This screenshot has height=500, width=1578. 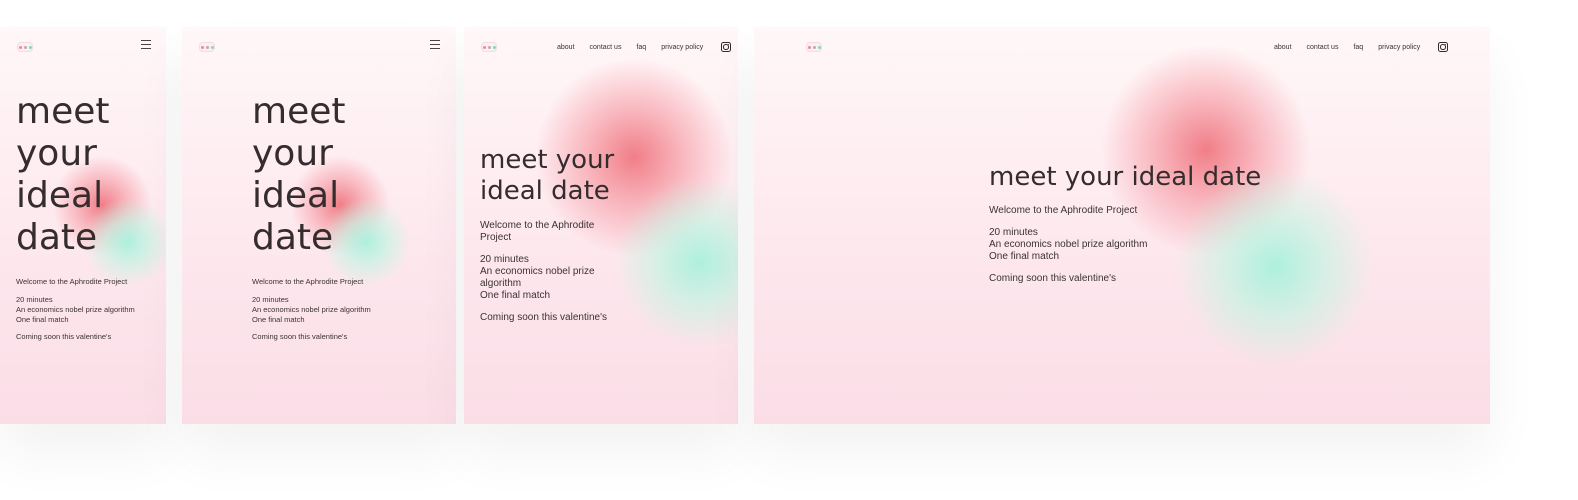 I want to click on hero-line: meet your, so click(x=547, y=160).